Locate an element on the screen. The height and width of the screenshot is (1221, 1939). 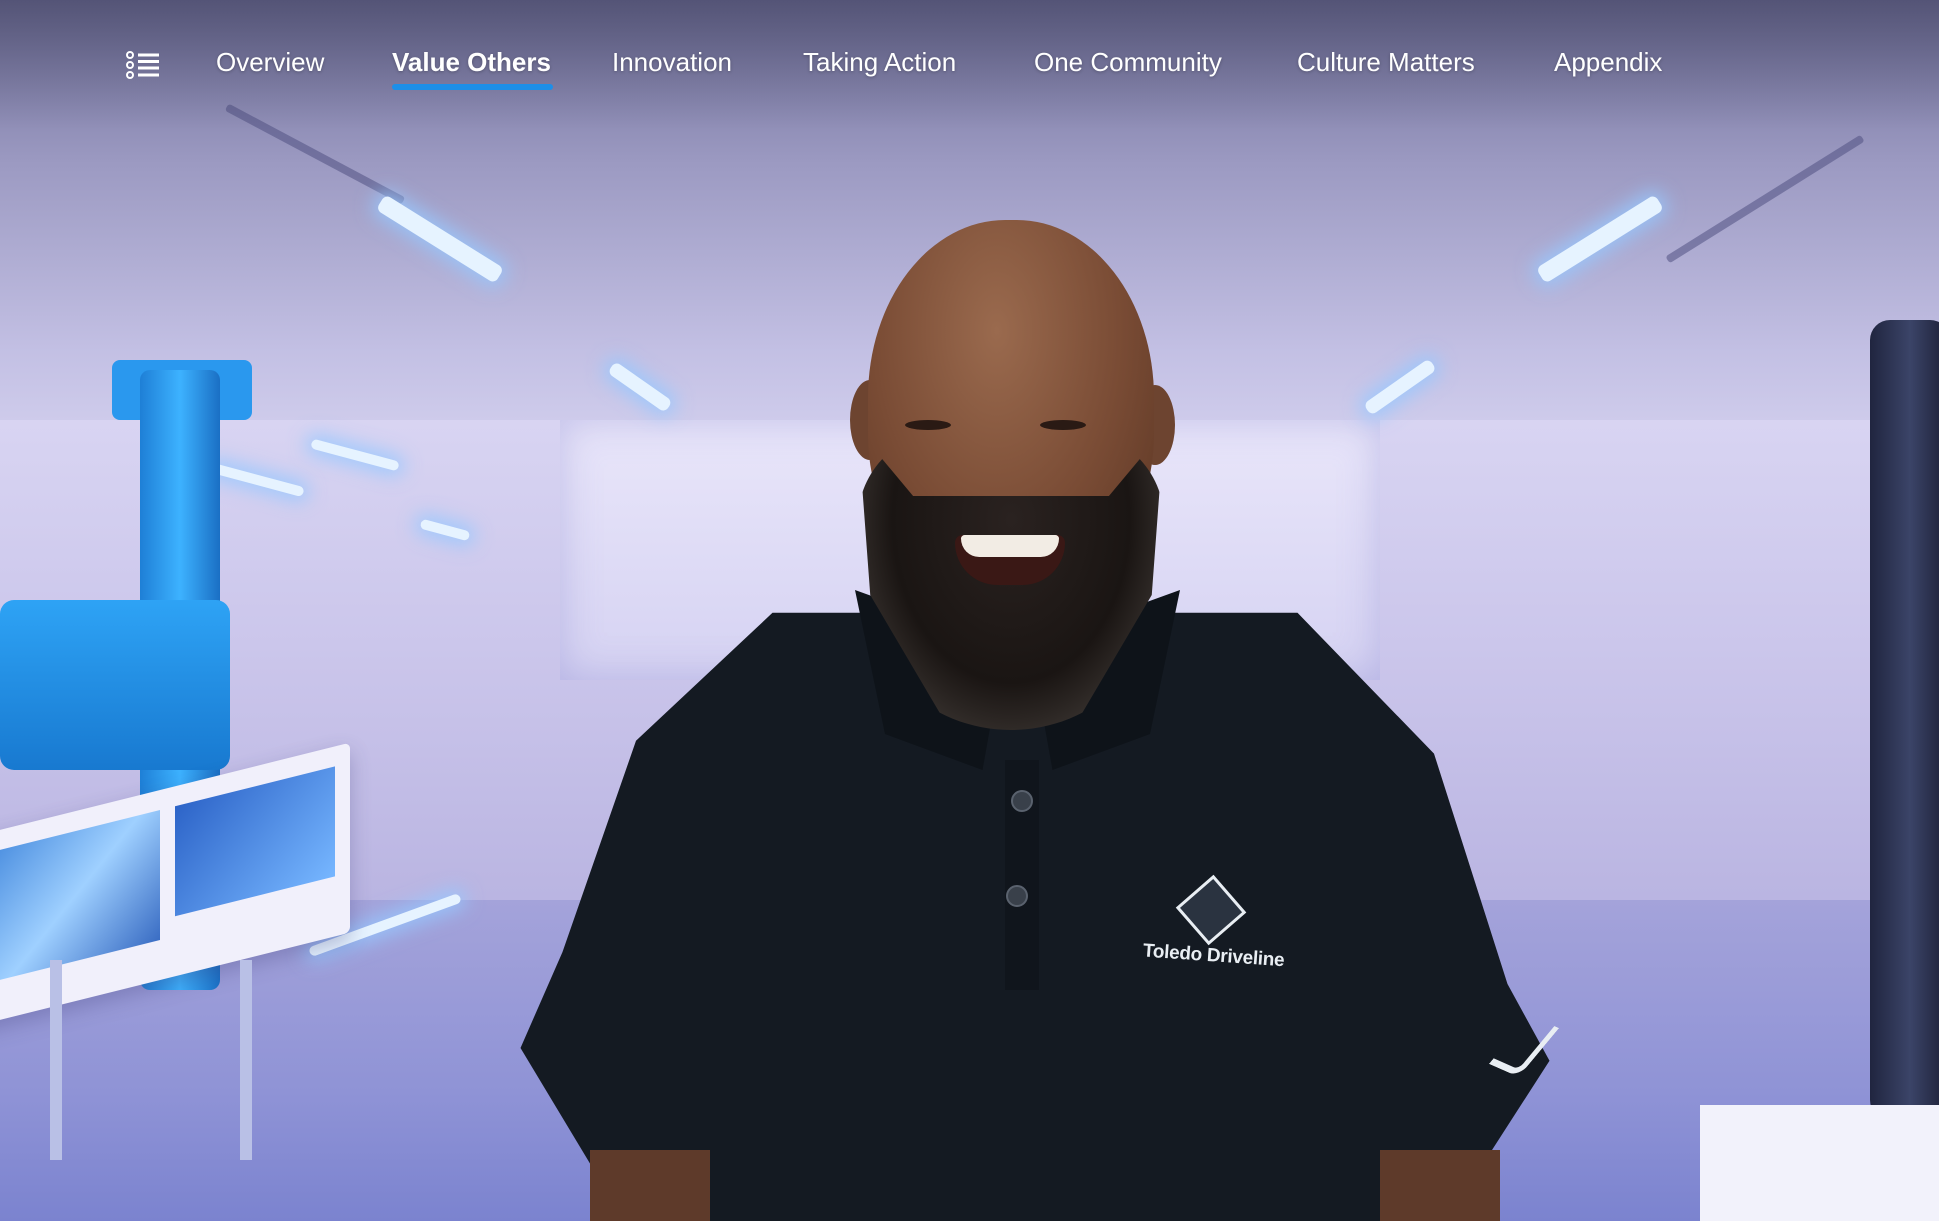
shirt-logo: Toledo Driveline is located at coordinates (1213, 922).